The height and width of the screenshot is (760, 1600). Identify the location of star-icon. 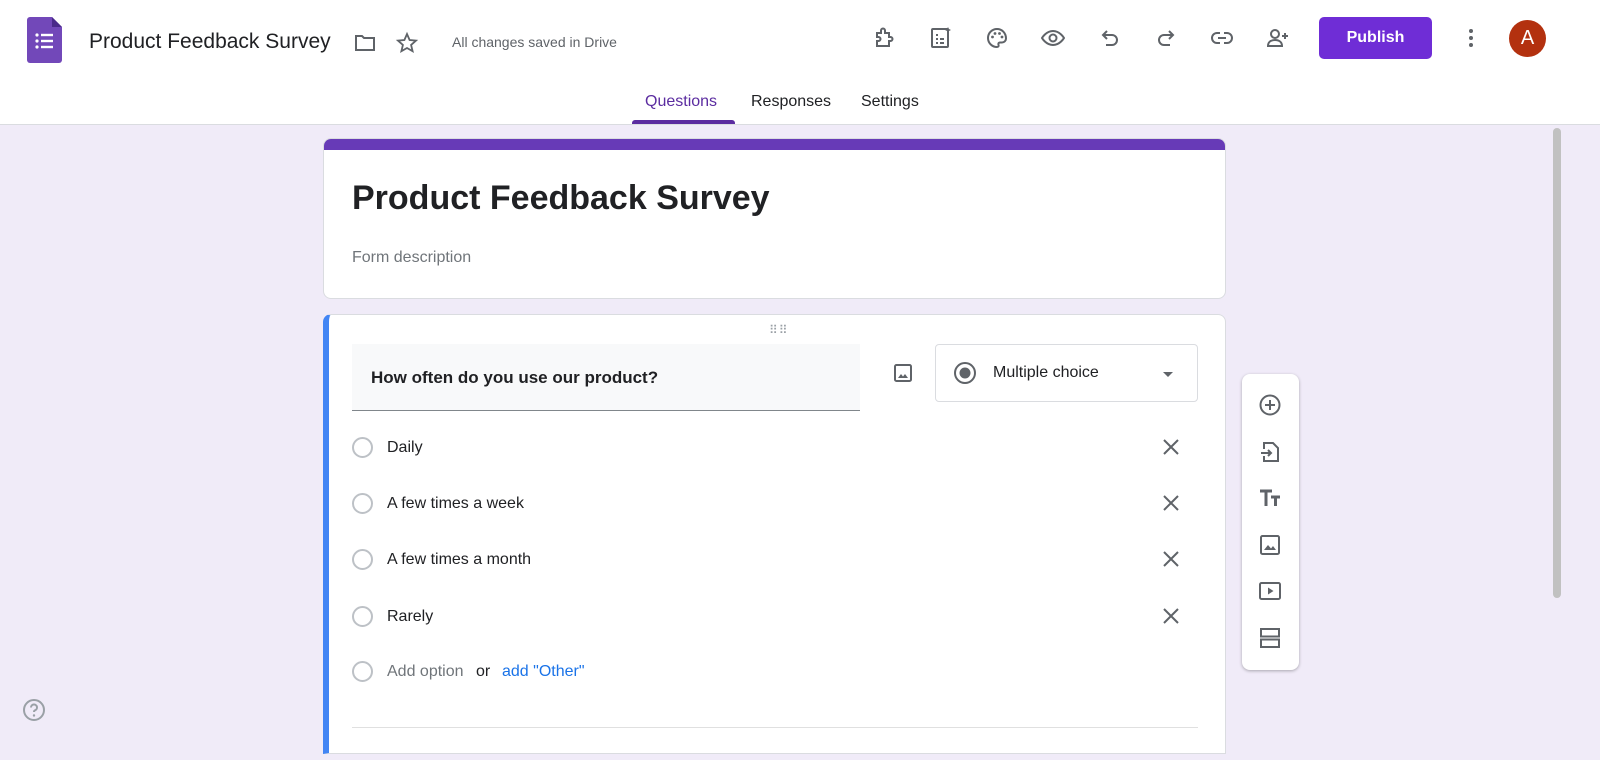
(407, 43).